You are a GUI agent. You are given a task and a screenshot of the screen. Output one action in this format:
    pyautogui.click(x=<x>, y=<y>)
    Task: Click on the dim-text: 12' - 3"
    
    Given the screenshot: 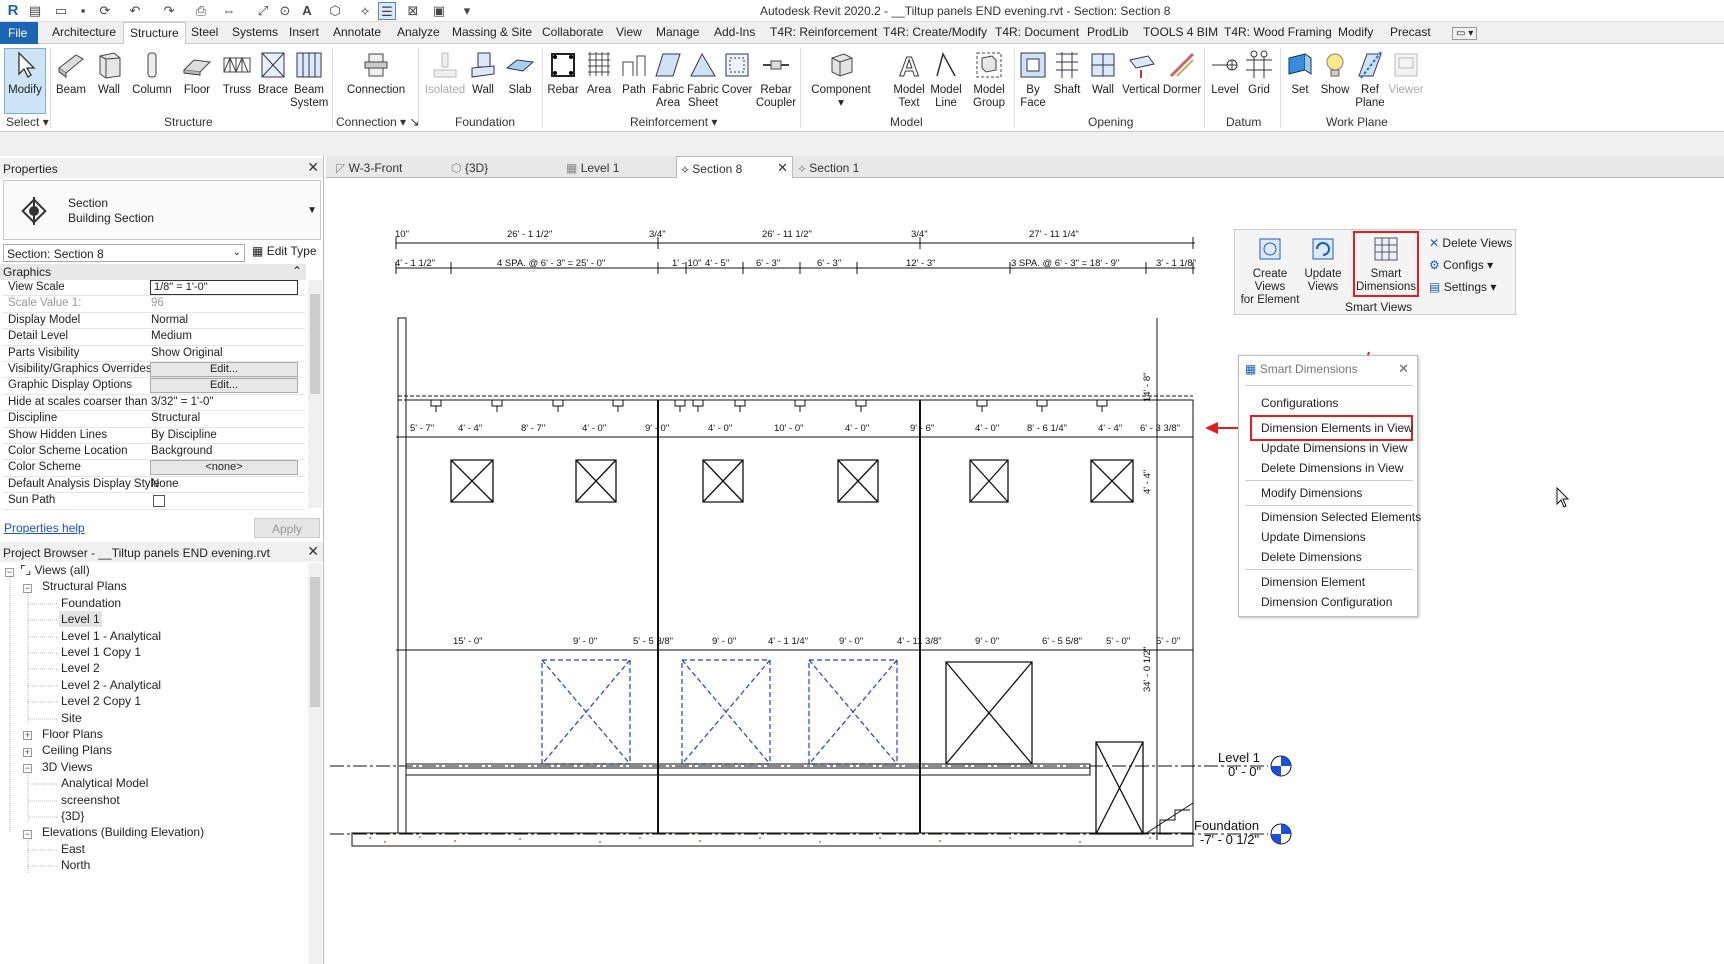 What is the action you would take?
    pyautogui.click(x=920, y=263)
    